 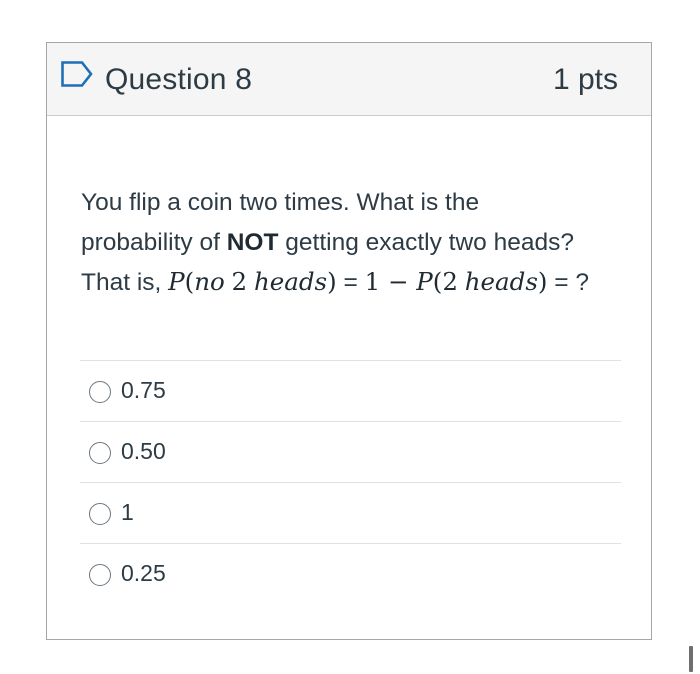 What do you see at coordinates (691, 659) in the screenshot?
I see `edge-scroll-mark` at bounding box center [691, 659].